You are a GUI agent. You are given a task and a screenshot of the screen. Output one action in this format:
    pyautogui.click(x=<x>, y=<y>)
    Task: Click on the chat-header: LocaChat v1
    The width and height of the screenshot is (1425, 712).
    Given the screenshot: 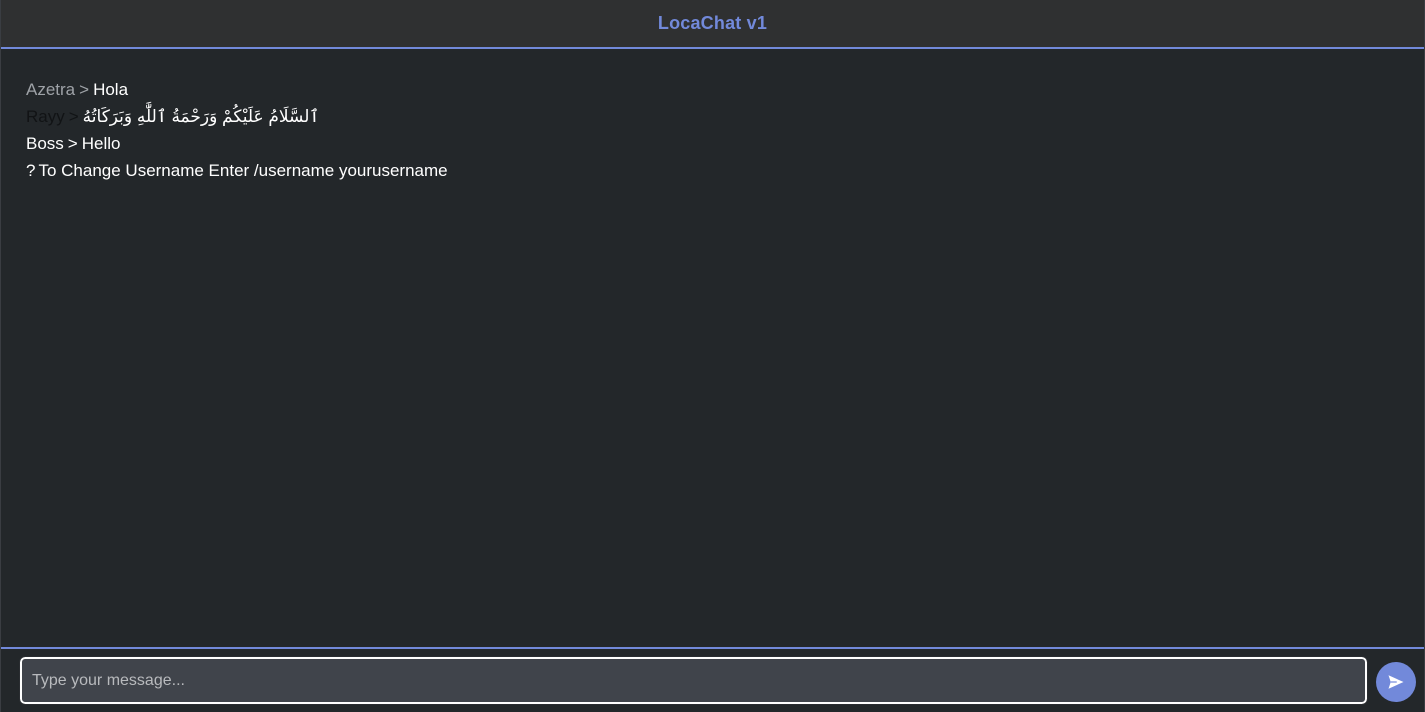 What is the action you would take?
    pyautogui.click(x=712, y=24)
    